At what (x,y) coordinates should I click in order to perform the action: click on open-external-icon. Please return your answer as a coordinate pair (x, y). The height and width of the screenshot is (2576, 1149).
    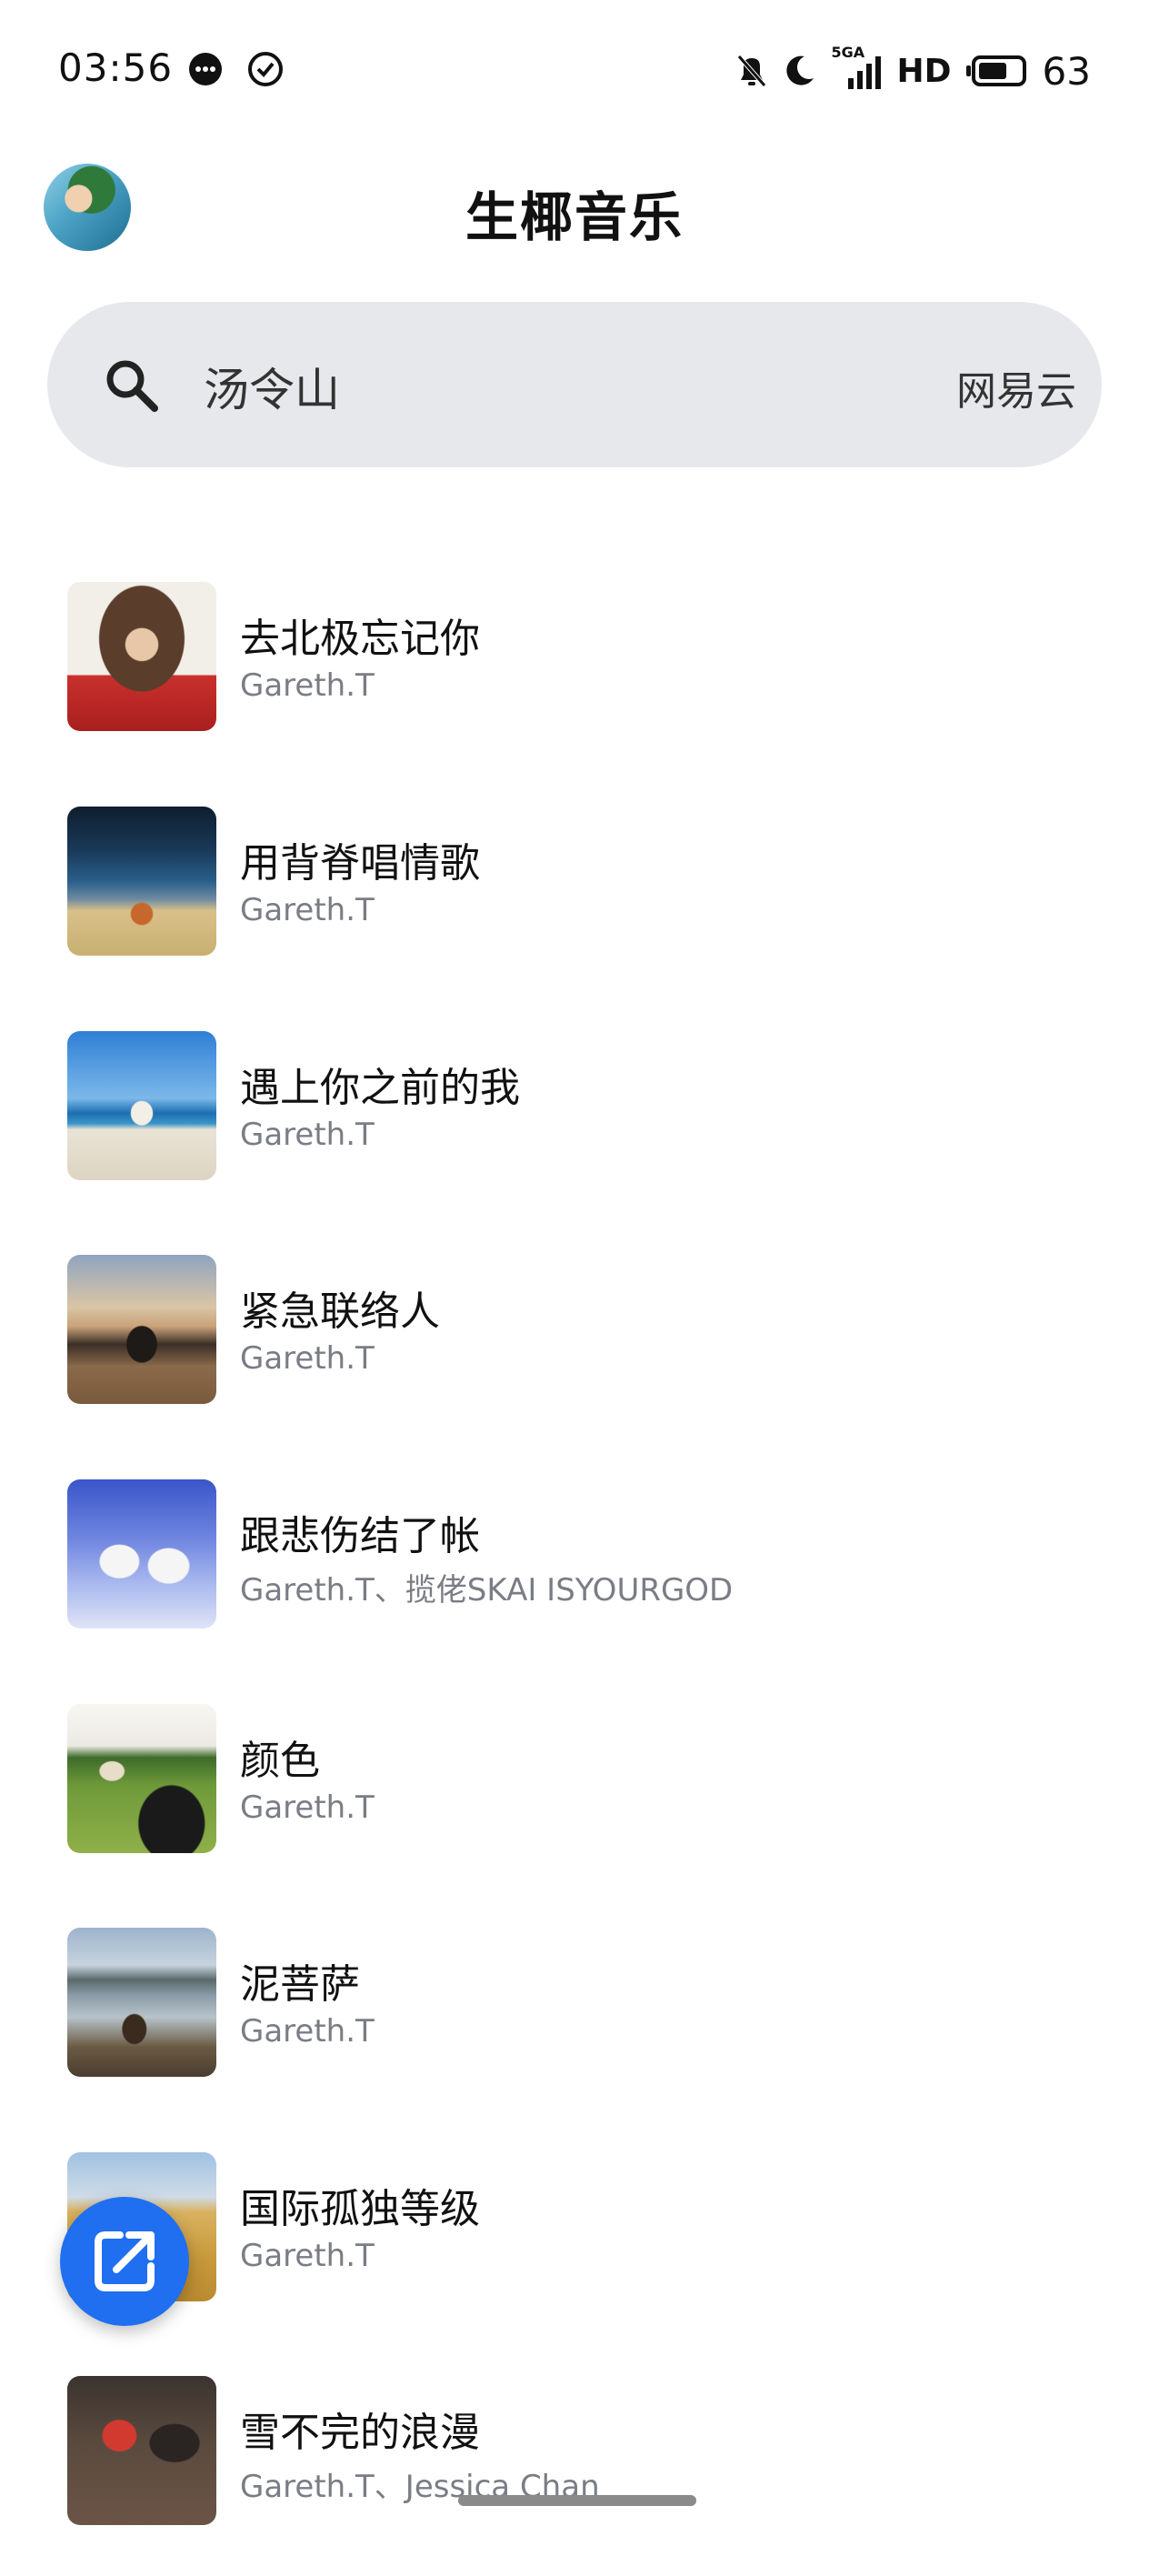
    Looking at the image, I should click on (125, 2261).